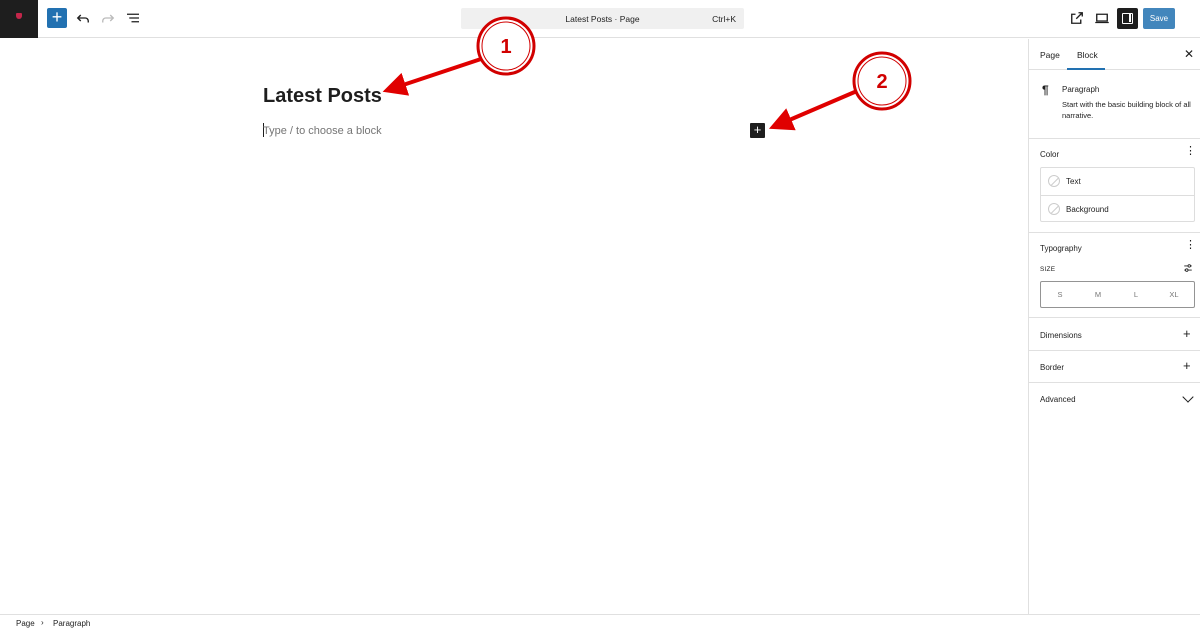 Image resolution: width=1200 pixels, height=630 pixels. Describe the element at coordinates (1136, 294) in the screenshot. I see `font-size-option-l: L` at that location.